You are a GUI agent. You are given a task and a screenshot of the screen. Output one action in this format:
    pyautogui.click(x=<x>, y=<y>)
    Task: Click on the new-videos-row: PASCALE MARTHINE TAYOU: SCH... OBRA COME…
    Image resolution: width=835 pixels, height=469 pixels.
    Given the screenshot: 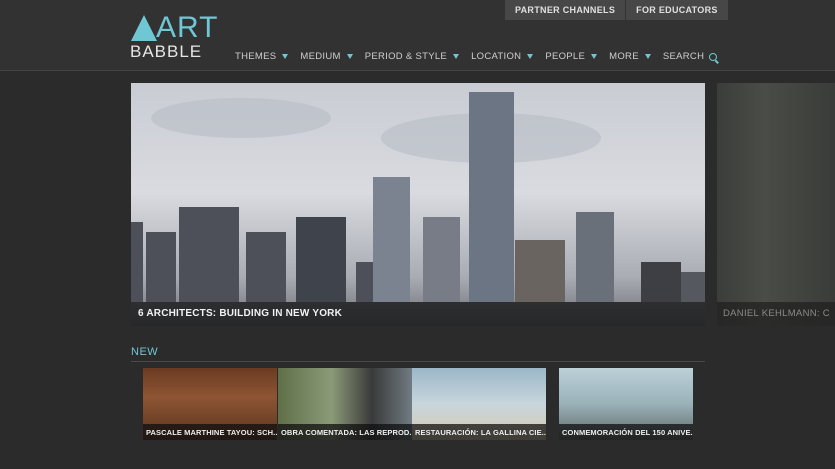 What is the action you would take?
    pyautogui.click(x=418, y=404)
    